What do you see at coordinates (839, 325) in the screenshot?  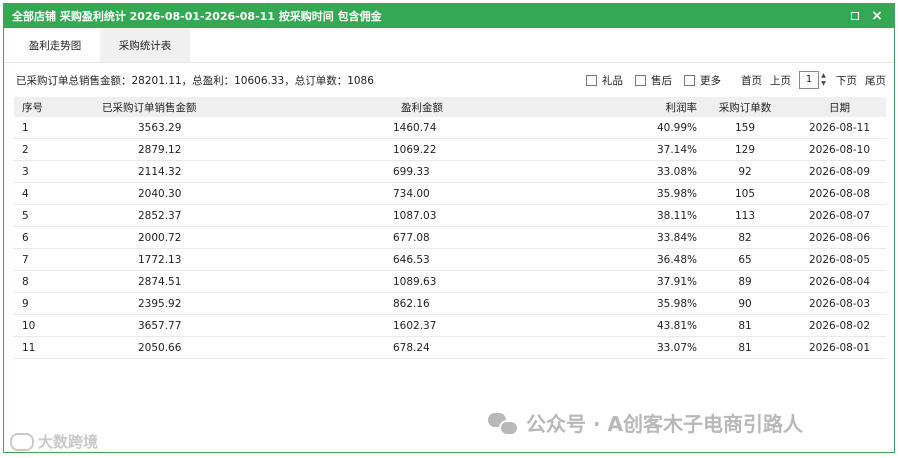 I see `table-cell: 2026-08-02` at bounding box center [839, 325].